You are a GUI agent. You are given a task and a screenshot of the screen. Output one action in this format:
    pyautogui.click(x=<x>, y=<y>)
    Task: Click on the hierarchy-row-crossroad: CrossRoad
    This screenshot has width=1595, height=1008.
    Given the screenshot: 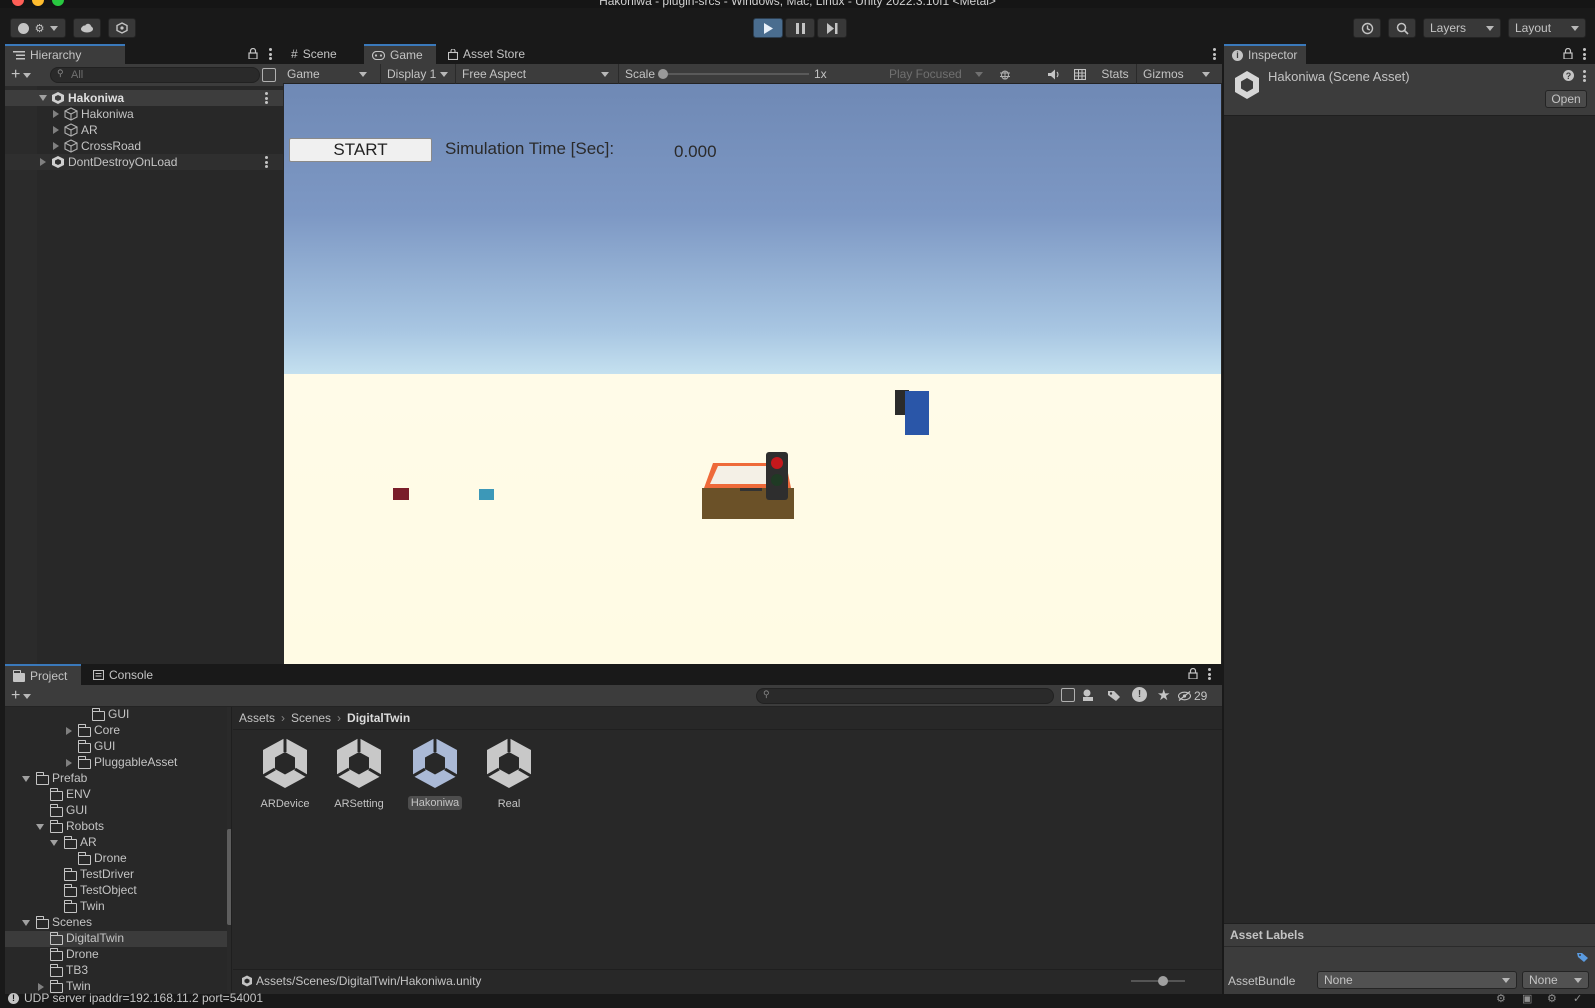 What is the action you would take?
    pyautogui.click(x=144, y=146)
    